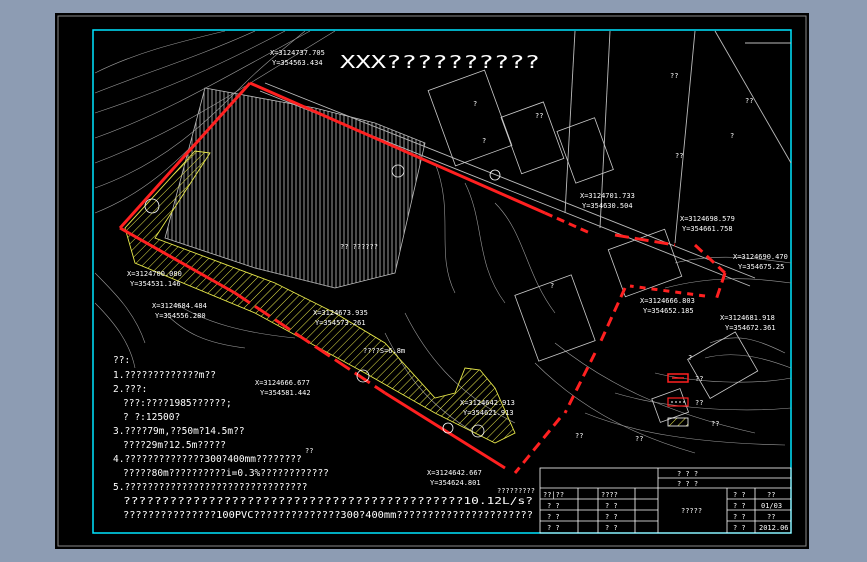  What do you see at coordinates (691, 511) in the screenshot?
I see `title-block-center: ?????` at bounding box center [691, 511].